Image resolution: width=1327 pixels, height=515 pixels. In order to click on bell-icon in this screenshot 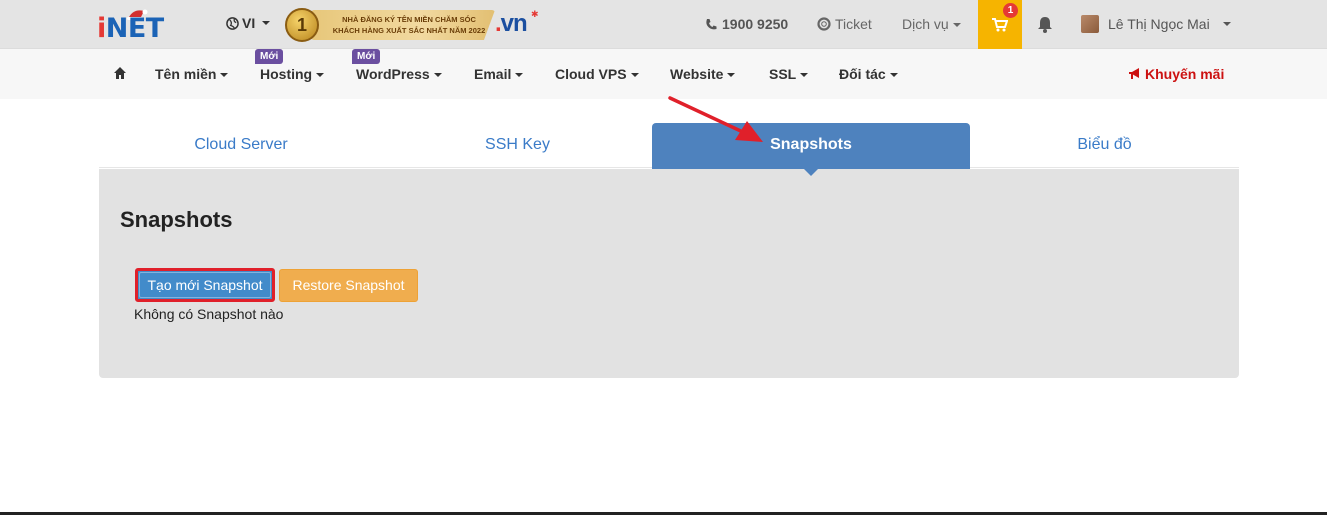, I will do `click(1045, 24)`.